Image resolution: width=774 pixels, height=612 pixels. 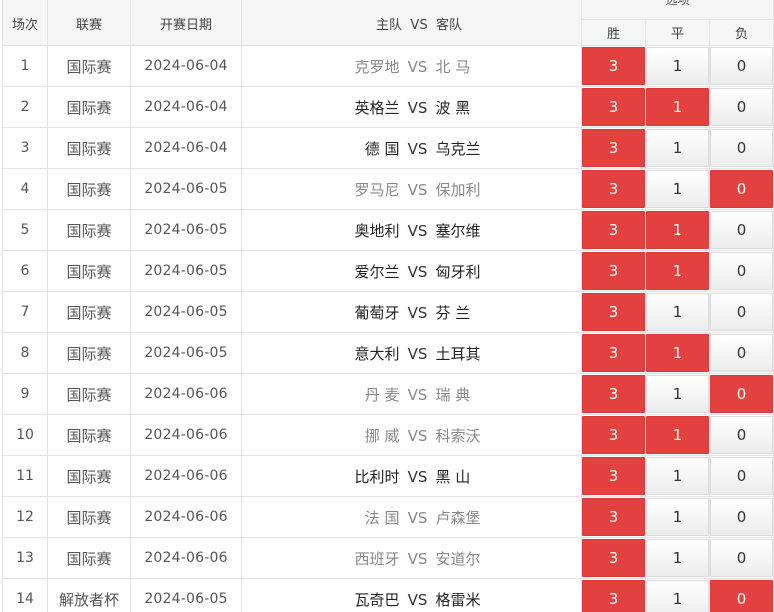 I want to click on away-team: 安道尔, so click(x=458, y=558).